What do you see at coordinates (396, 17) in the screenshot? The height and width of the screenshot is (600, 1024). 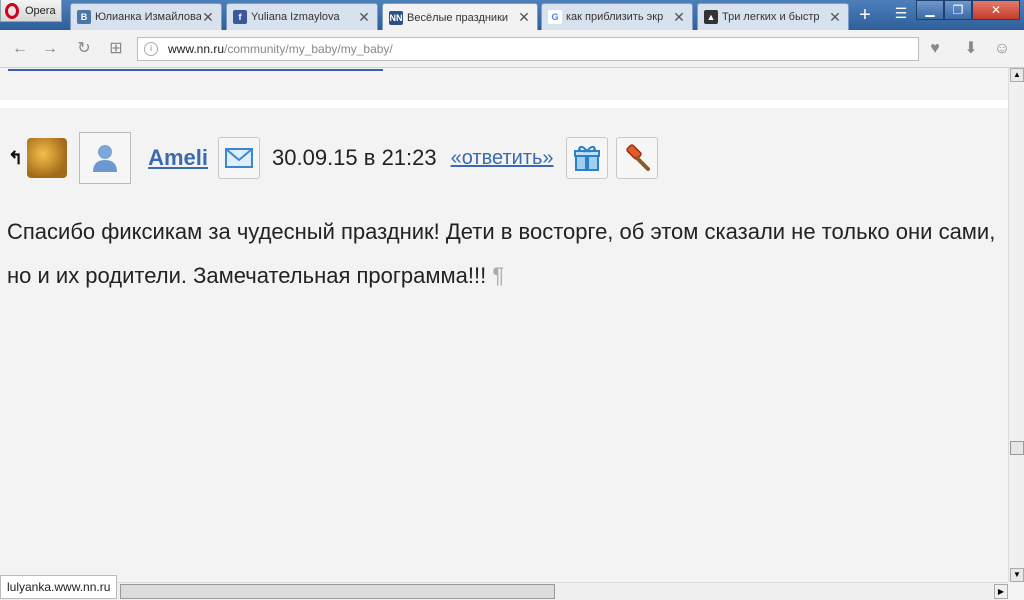 I see `nn-icon: NN` at bounding box center [396, 17].